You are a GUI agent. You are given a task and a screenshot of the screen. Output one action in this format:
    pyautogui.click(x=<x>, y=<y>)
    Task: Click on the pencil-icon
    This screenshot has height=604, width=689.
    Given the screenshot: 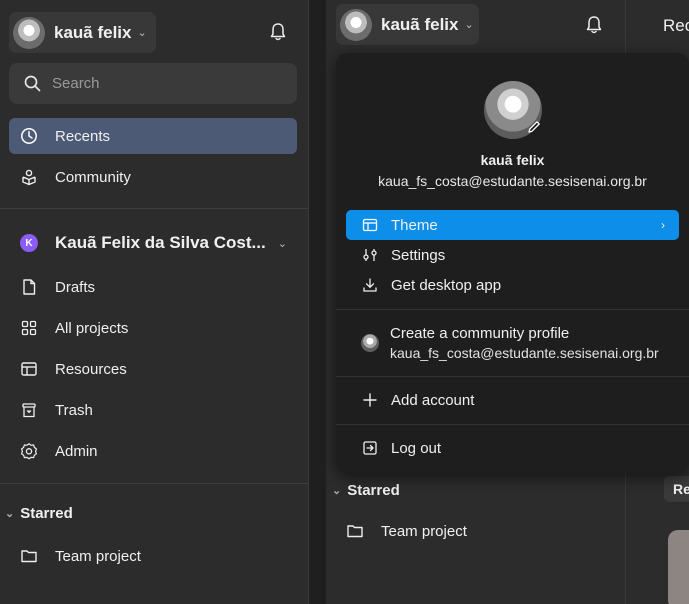 What is the action you would take?
    pyautogui.click(x=534, y=127)
    